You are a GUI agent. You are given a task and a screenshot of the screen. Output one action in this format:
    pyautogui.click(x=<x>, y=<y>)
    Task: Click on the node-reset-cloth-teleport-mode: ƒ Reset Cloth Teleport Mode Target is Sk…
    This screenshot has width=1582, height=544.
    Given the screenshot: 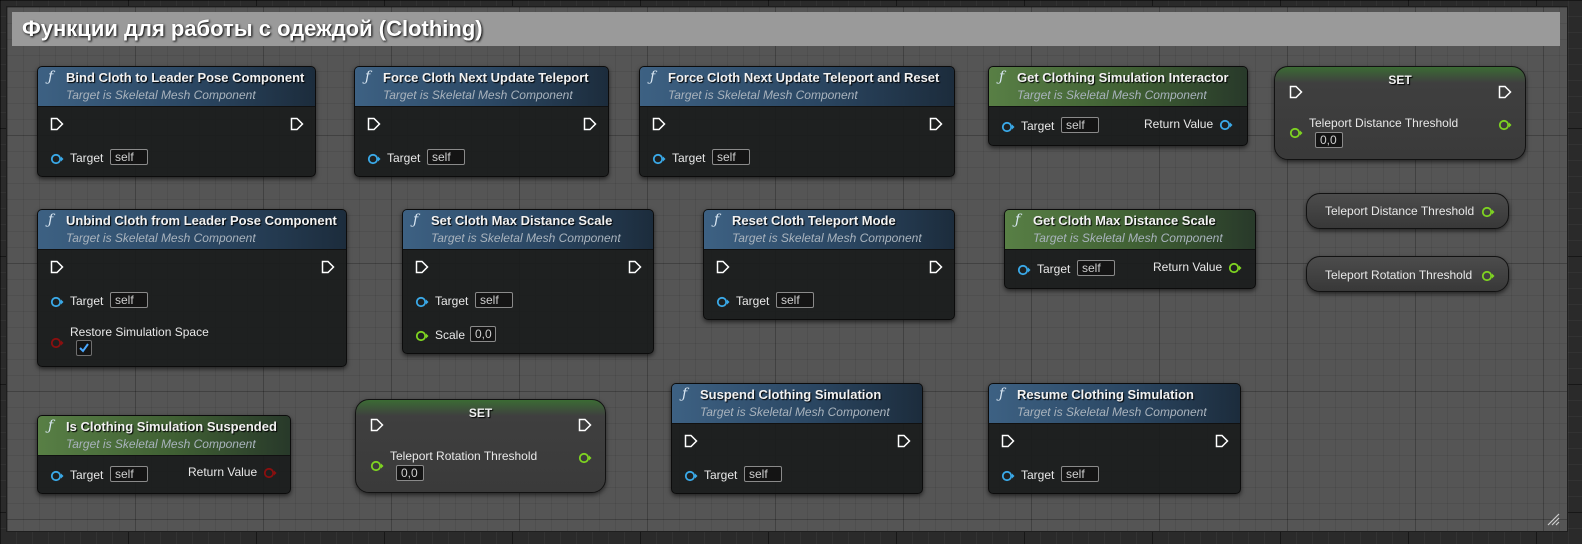 What is the action you would take?
    pyautogui.click(x=829, y=264)
    